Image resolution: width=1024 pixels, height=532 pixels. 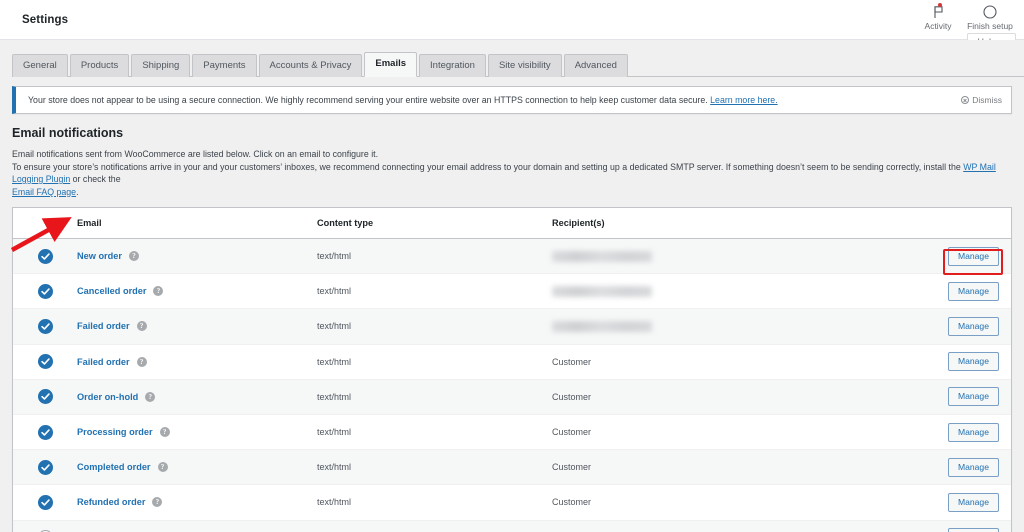 What do you see at coordinates (524, 65) in the screenshot?
I see `tab-site-visibility: Site visibility` at bounding box center [524, 65].